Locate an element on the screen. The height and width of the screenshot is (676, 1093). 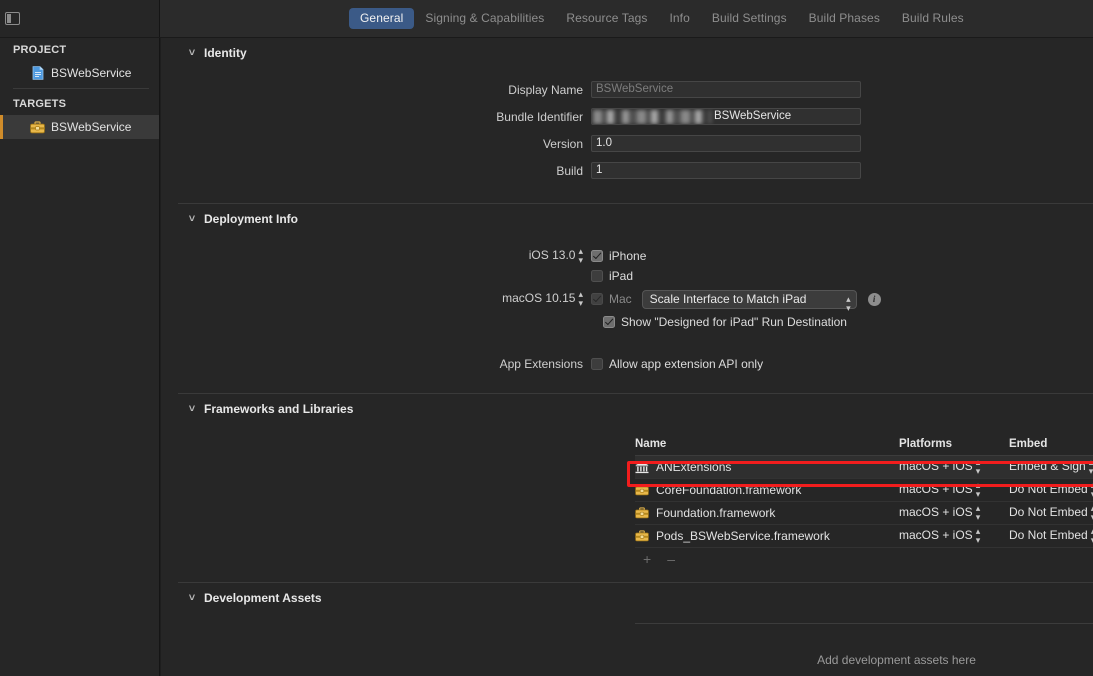
allow-app-extension-api-checkbox is located at coordinates (597, 364).